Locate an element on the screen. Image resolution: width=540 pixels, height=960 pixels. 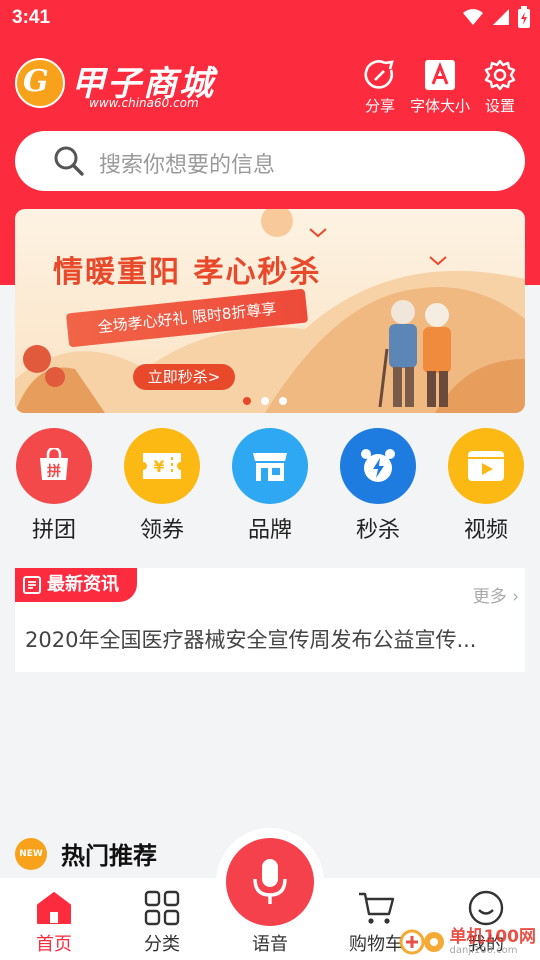
smile-icon is located at coordinates (486, 908).